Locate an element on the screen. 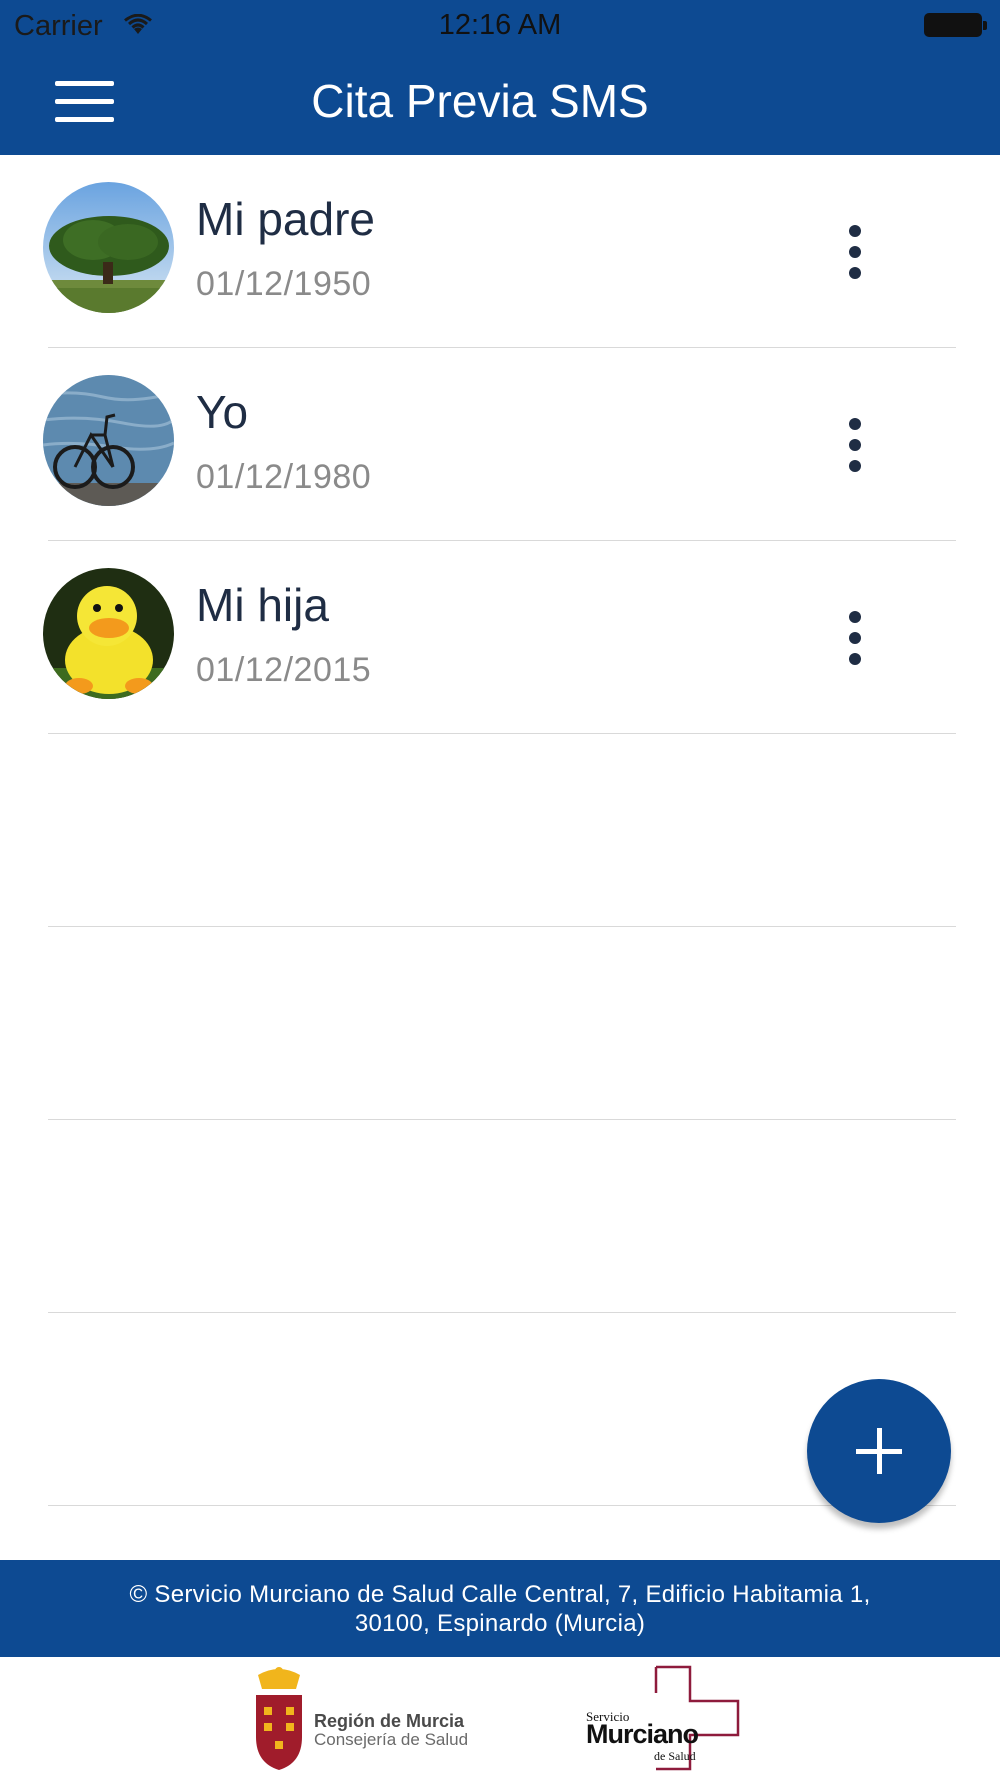  page-title: Cita Previa SMS is located at coordinates (480, 101).